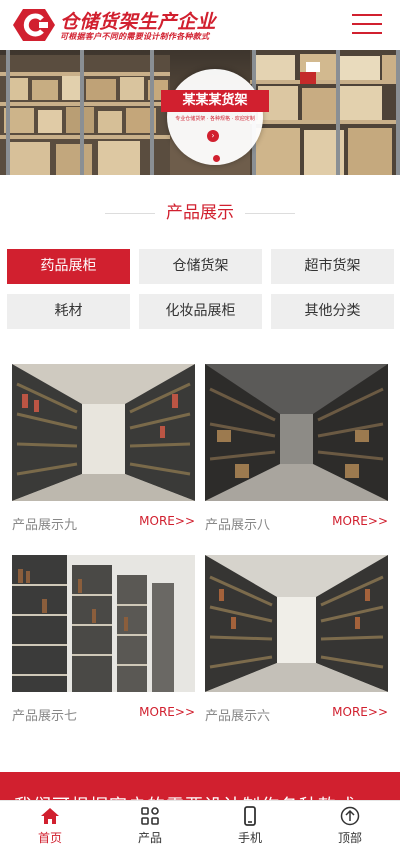  What do you see at coordinates (238, 525) in the screenshot?
I see `product-name: 产品展示八` at bounding box center [238, 525].